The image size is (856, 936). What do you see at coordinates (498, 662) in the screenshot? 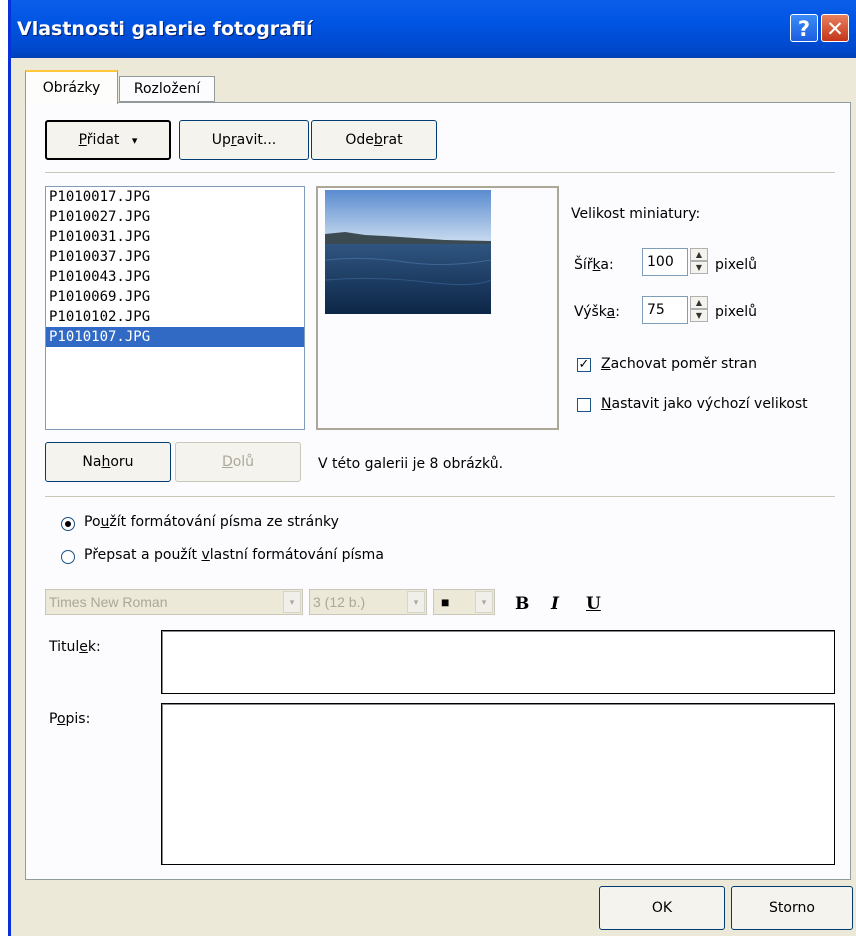
I see `caption-input` at bounding box center [498, 662].